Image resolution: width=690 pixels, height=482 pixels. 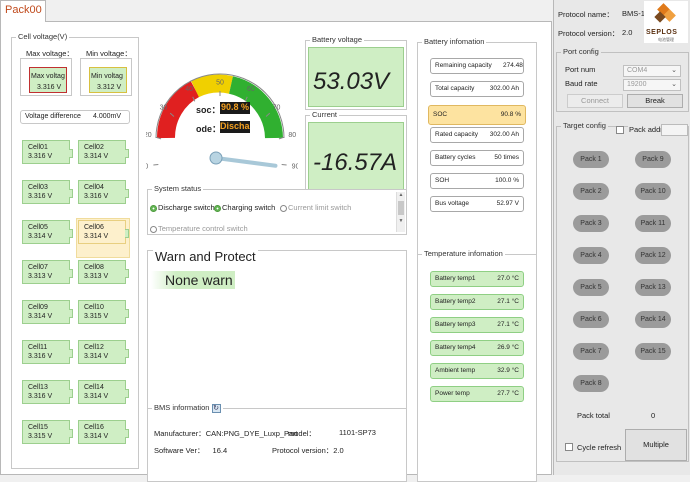 What do you see at coordinates (303, 450) in the screenshot?
I see `protocol-label: Protocol version：` at bounding box center [303, 450].